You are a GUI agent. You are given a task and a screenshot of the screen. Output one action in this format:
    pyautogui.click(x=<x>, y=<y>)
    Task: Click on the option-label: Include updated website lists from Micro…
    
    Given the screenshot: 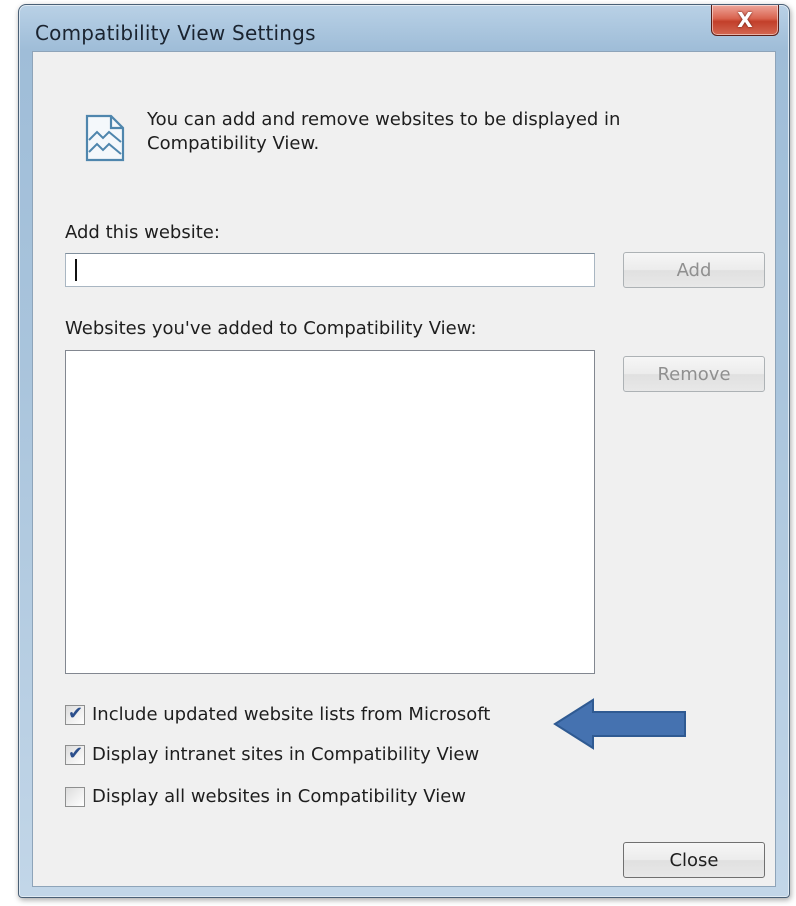 What is the action you would take?
    pyautogui.click(x=291, y=714)
    